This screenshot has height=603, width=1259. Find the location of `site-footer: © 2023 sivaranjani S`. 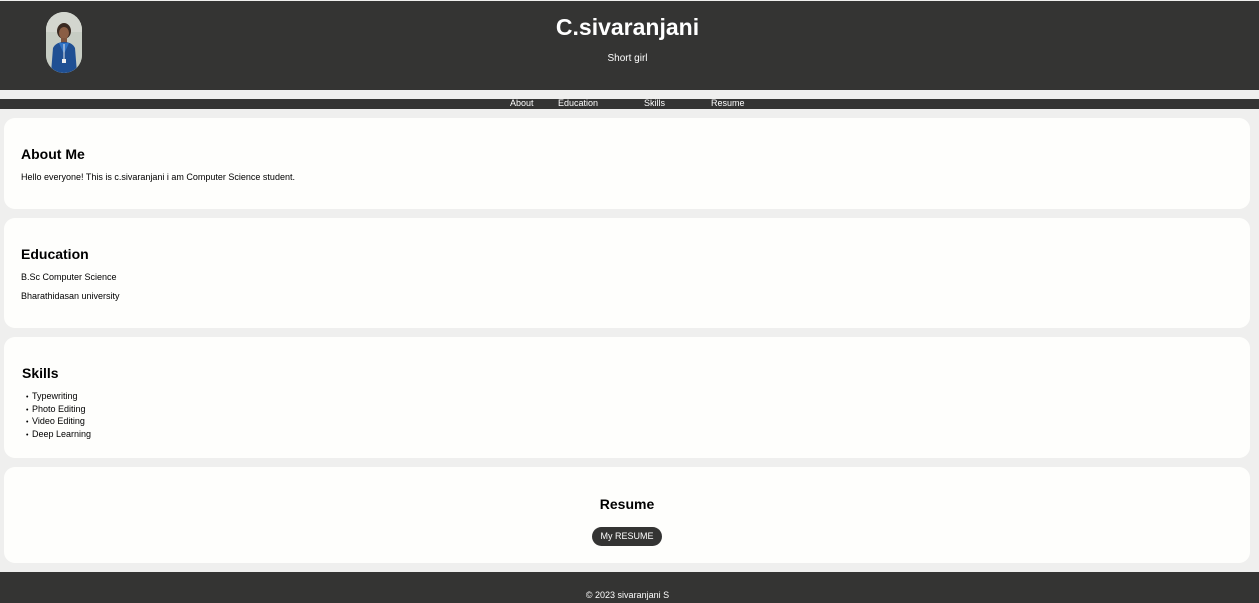

site-footer: © 2023 sivaranjani S is located at coordinates (629, 587).